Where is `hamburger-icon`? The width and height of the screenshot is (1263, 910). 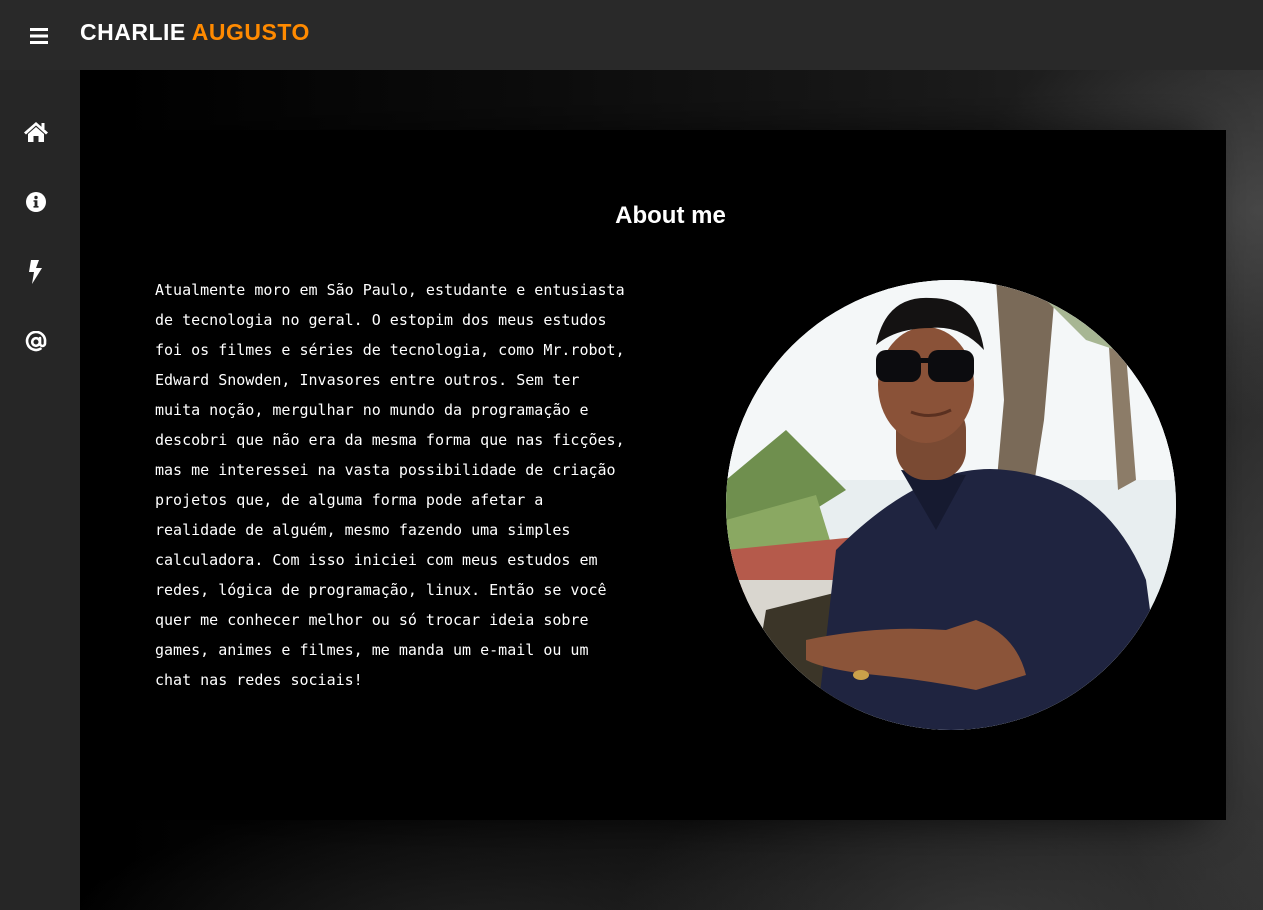 hamburger-icon is located at coordinates (39, 36).